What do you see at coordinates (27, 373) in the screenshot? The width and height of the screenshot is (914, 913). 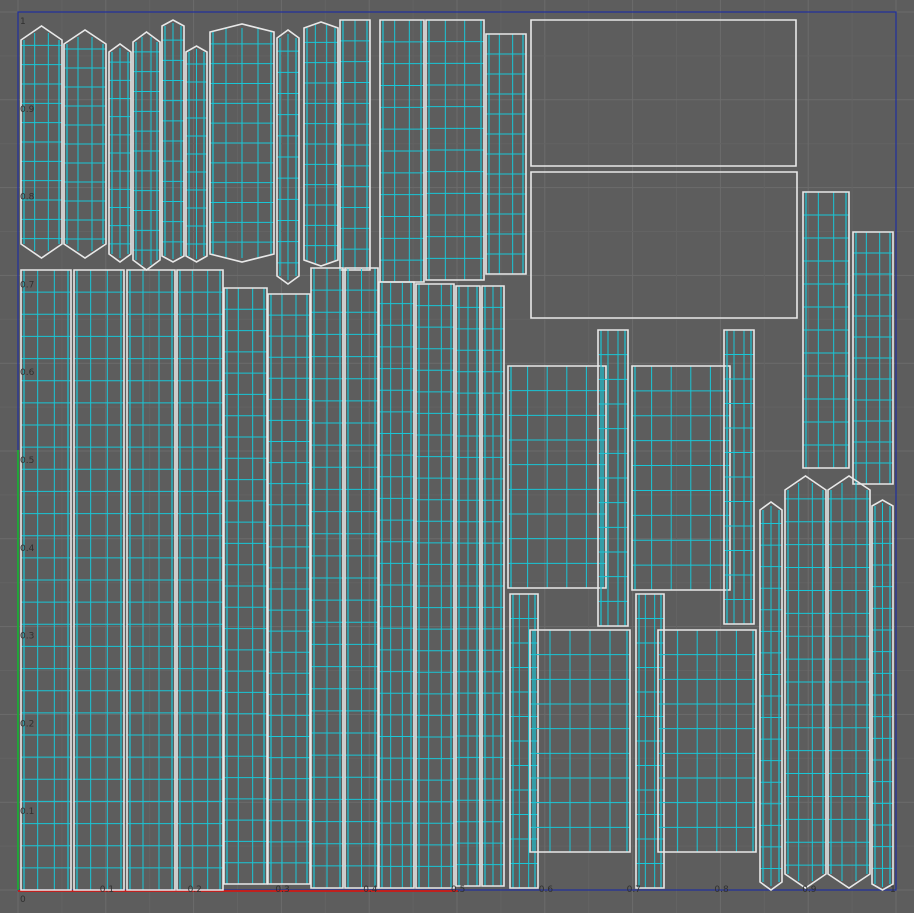 I see `v-tick-label: 0.6` at bounding box center [27, 373].